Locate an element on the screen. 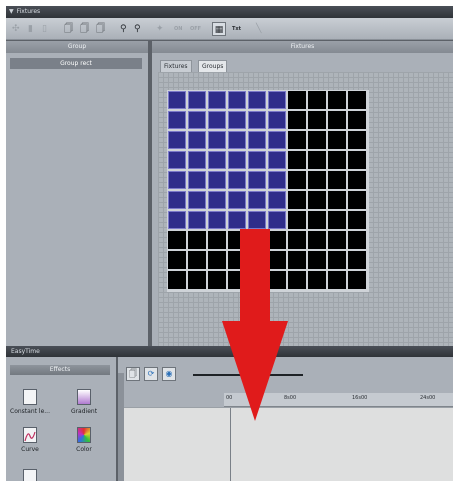  effect-curve: Curve is located at coordinates (30, 440).